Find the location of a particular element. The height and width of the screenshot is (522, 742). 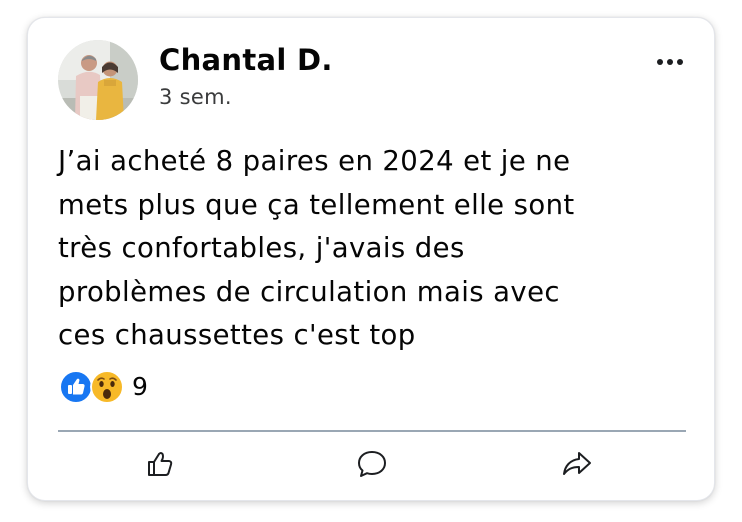

wow-reaction-icon is located at coordinates (107, 387).